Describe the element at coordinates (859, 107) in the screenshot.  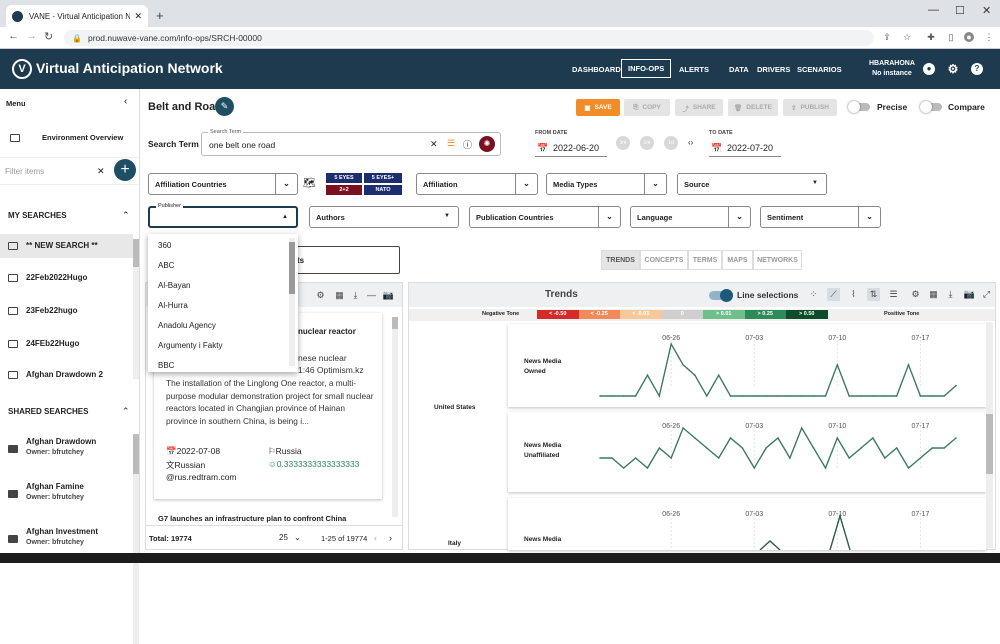
I see `precise-toggle` at that location.